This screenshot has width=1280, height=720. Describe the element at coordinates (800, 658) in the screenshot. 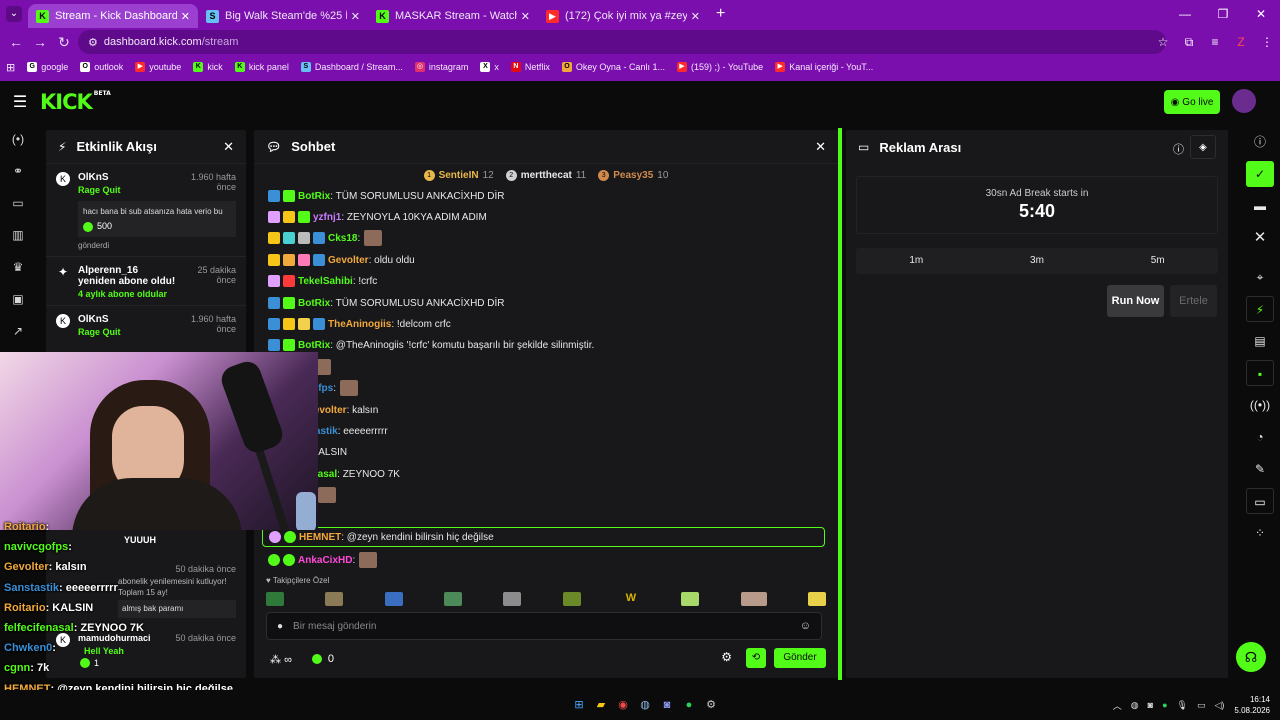

I see `send-button: Gönder` at that location.